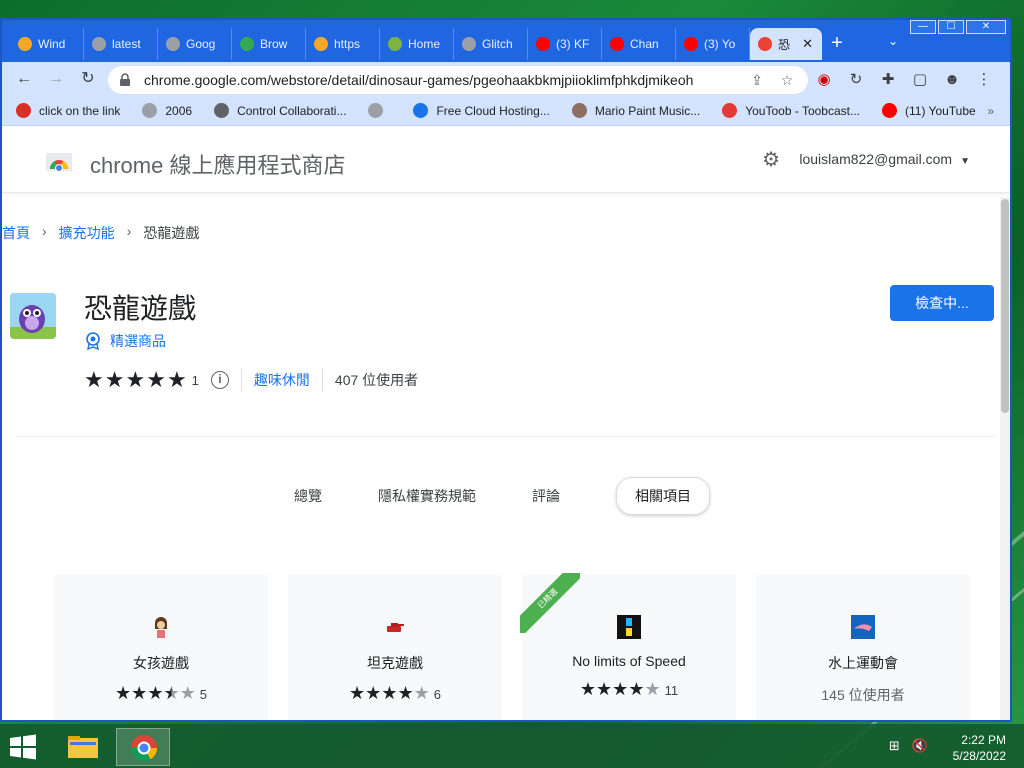  Describe the element at coordinates (837, 44) in the screenshot. I see `new-tab-button: +` at that location.